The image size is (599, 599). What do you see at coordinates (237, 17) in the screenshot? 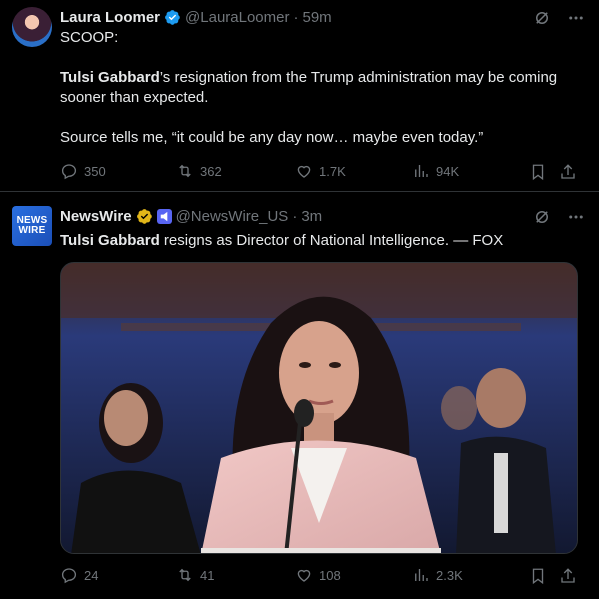
I see `author-handle: @LauraLoomer` at bounding box center [237, 17].